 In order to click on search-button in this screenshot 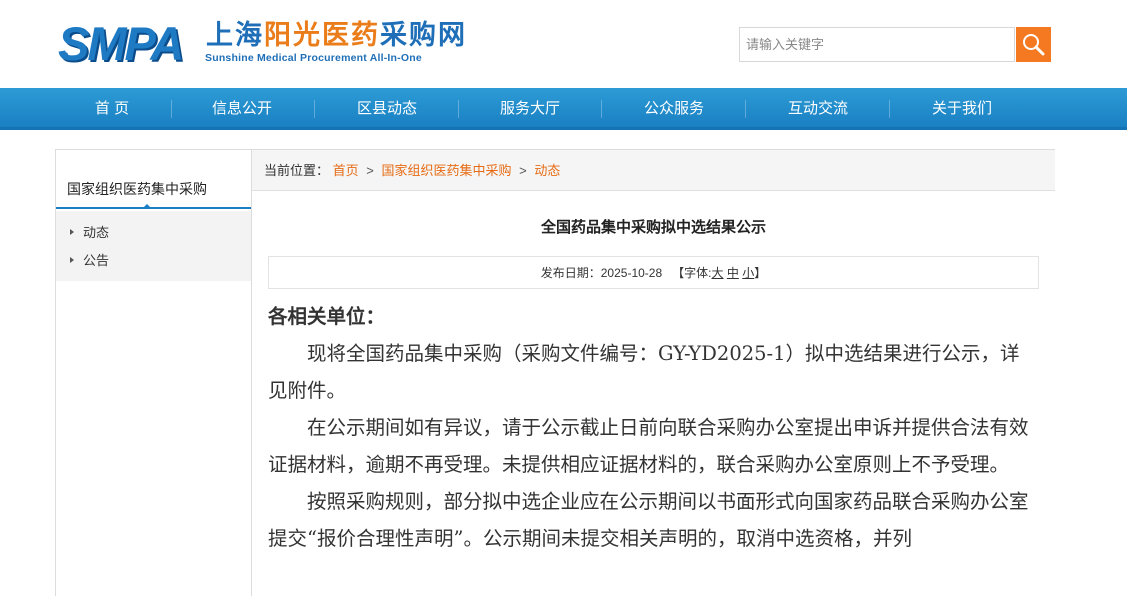, I will do `click(1033, 44)`.